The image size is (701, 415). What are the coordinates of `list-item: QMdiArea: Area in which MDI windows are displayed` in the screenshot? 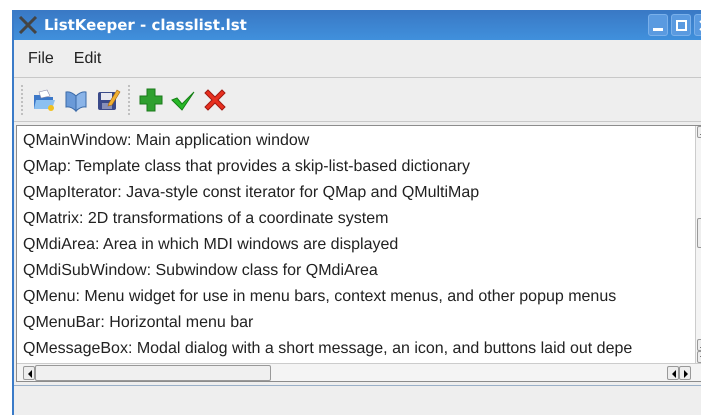 It's located at (359, 245).